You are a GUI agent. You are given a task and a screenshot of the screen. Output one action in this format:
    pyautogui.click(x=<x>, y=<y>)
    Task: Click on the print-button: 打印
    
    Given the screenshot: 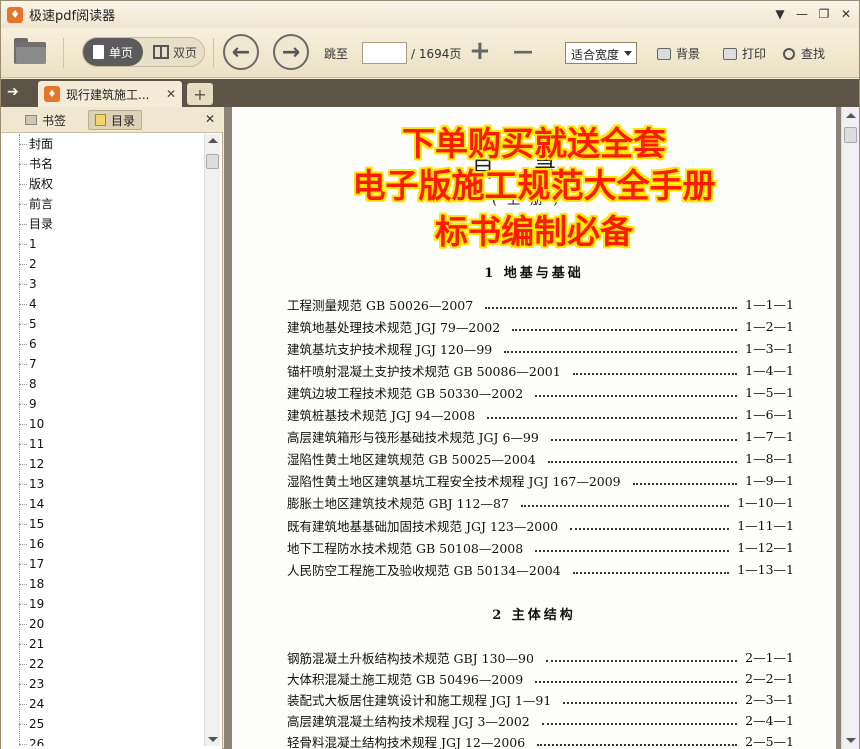 What is the action you would take?
    pyautogui.click(x=744, y=53)
    